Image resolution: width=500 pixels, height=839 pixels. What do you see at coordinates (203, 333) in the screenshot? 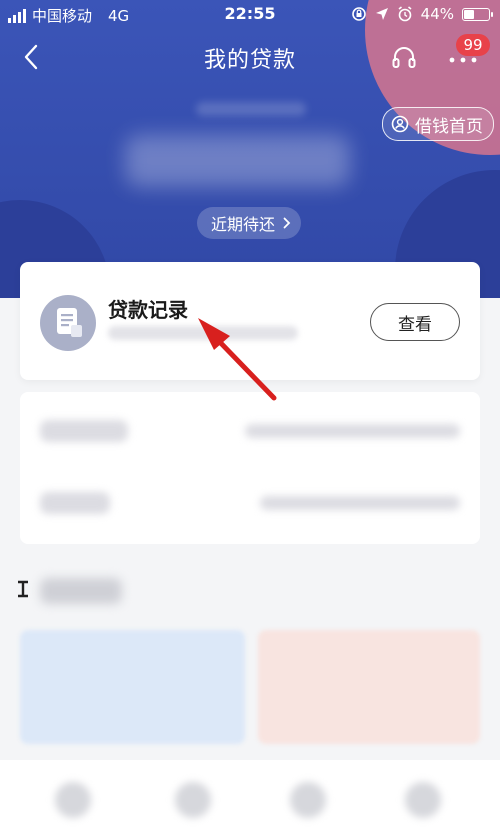
I see `blurred-record-subtitle` at bounding box center [203, 333].